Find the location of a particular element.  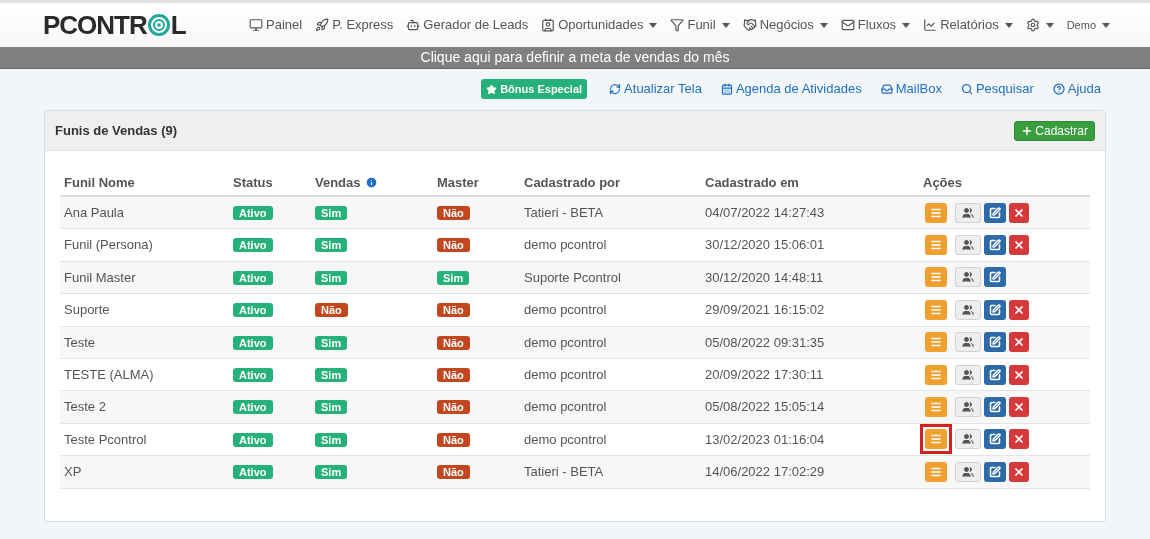

nav-menu-item: Negócios is located at coordinates (785, 25).